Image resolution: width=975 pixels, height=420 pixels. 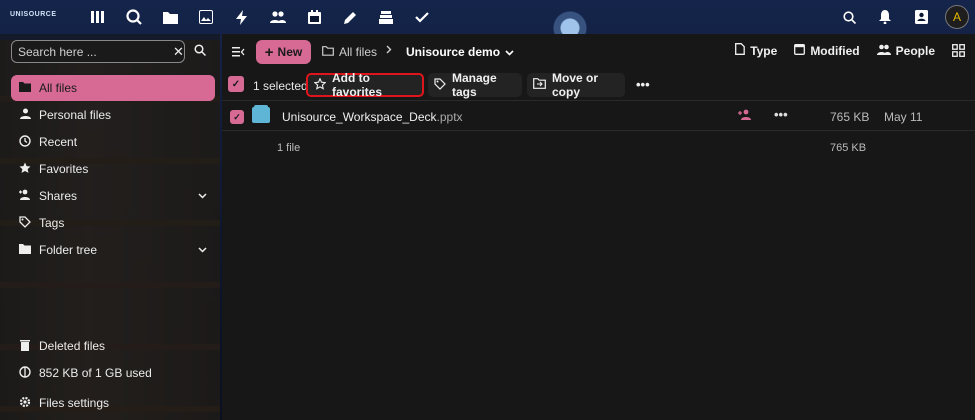 What do you see at coordinates (238, 52) in the screenshot?
I see `toggle-sidebar-icon` at bounding box center [238, 52].